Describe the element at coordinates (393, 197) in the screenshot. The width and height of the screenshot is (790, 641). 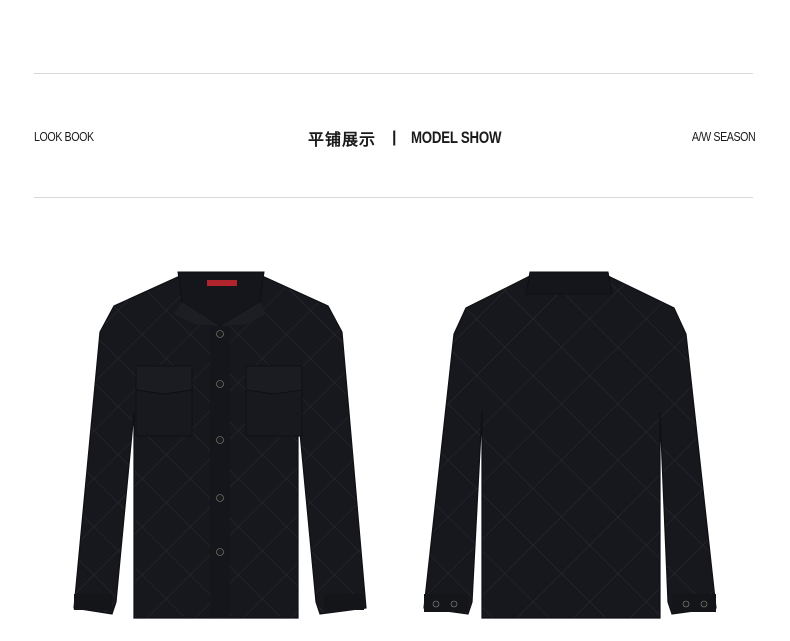
I see `bottom-divider` at that location.